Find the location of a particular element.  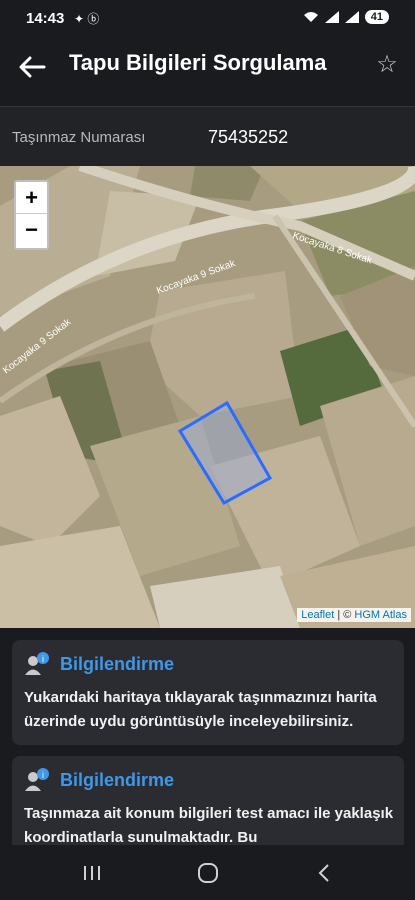

parcel-info-row: Taşınmaz Numarası 75435252 is located at coordinates (207, 136).